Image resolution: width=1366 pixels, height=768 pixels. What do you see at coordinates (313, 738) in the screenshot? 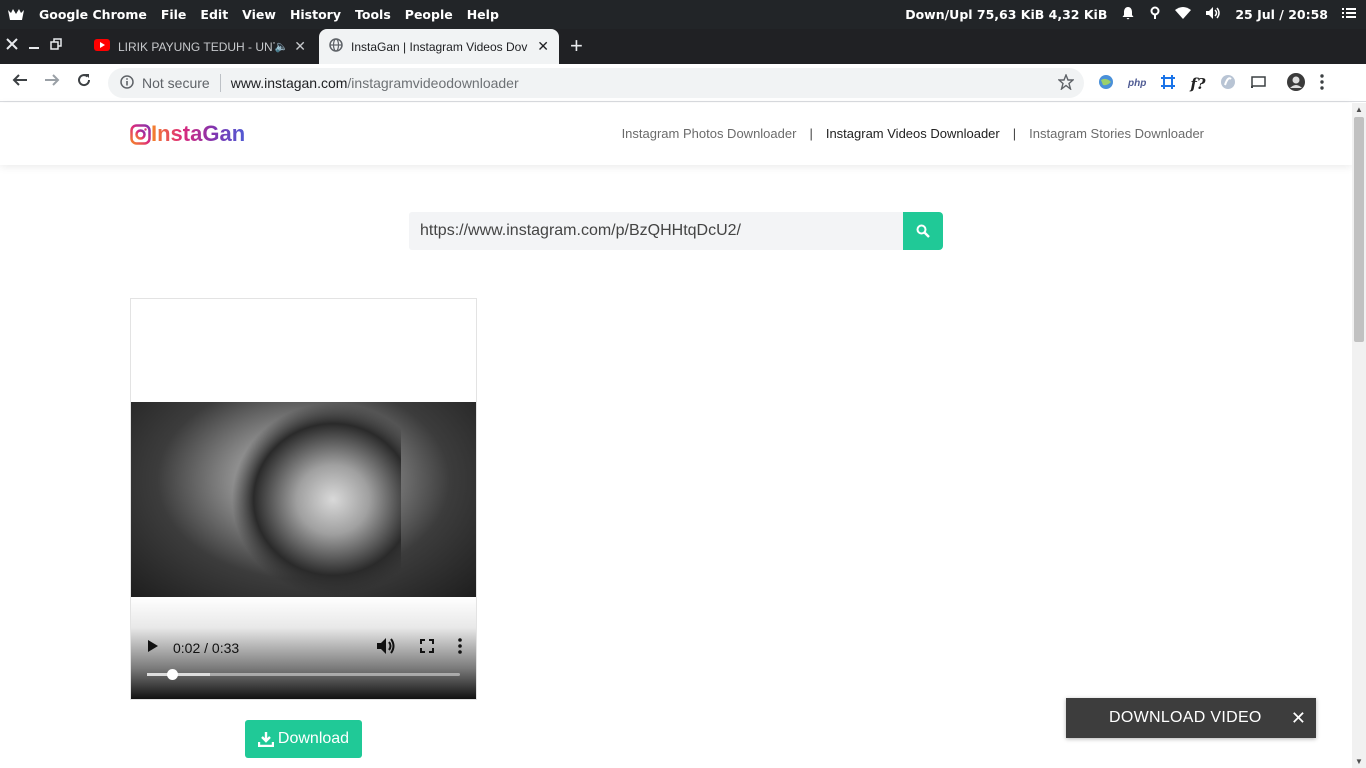
I see `download-label: Download` at bounding box center [313, 738].